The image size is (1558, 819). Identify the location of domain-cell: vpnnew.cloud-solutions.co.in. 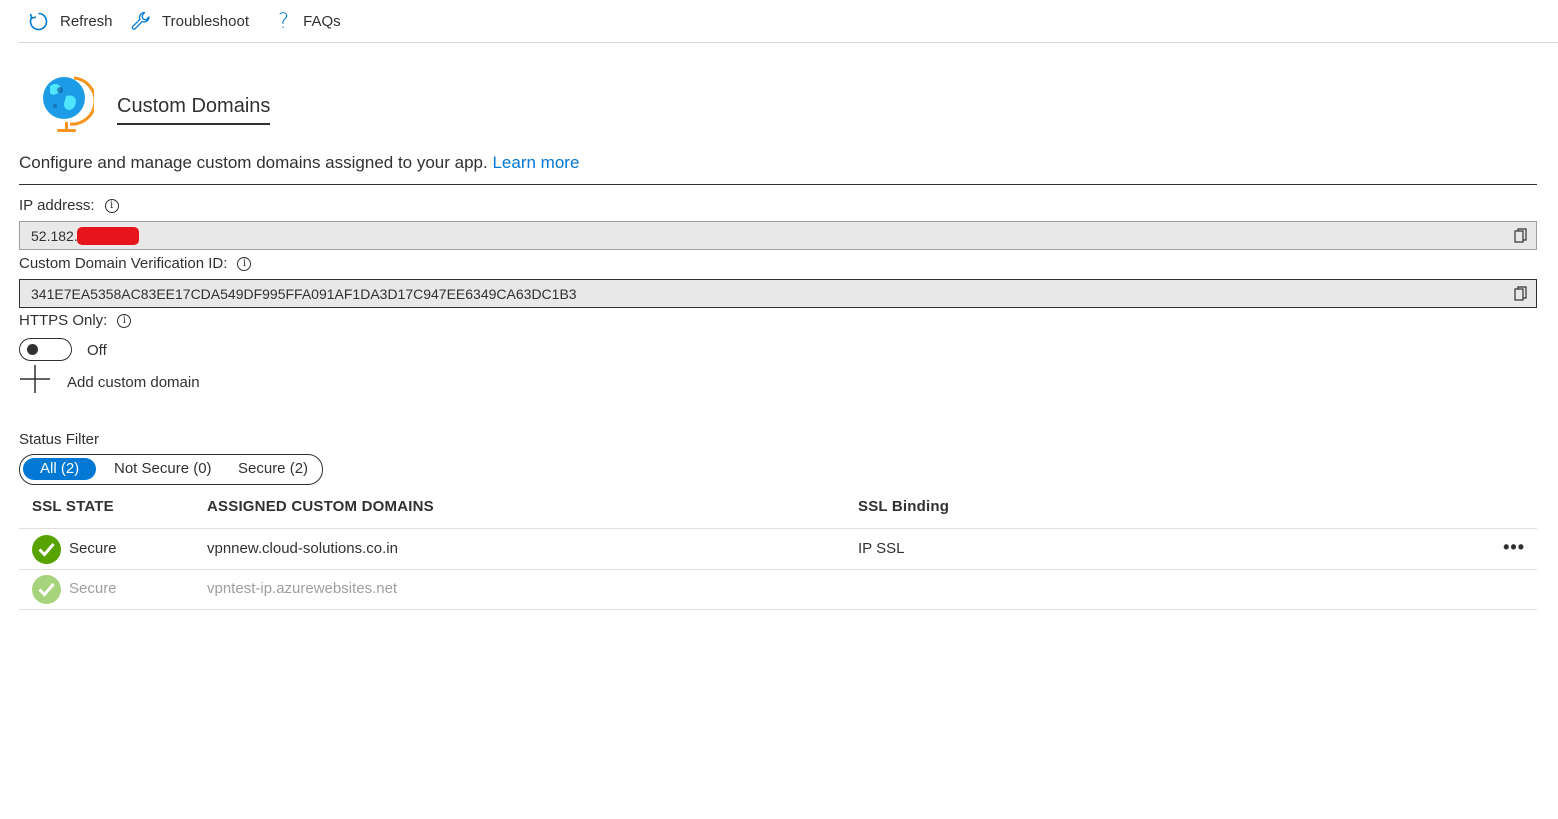
(302, 548).